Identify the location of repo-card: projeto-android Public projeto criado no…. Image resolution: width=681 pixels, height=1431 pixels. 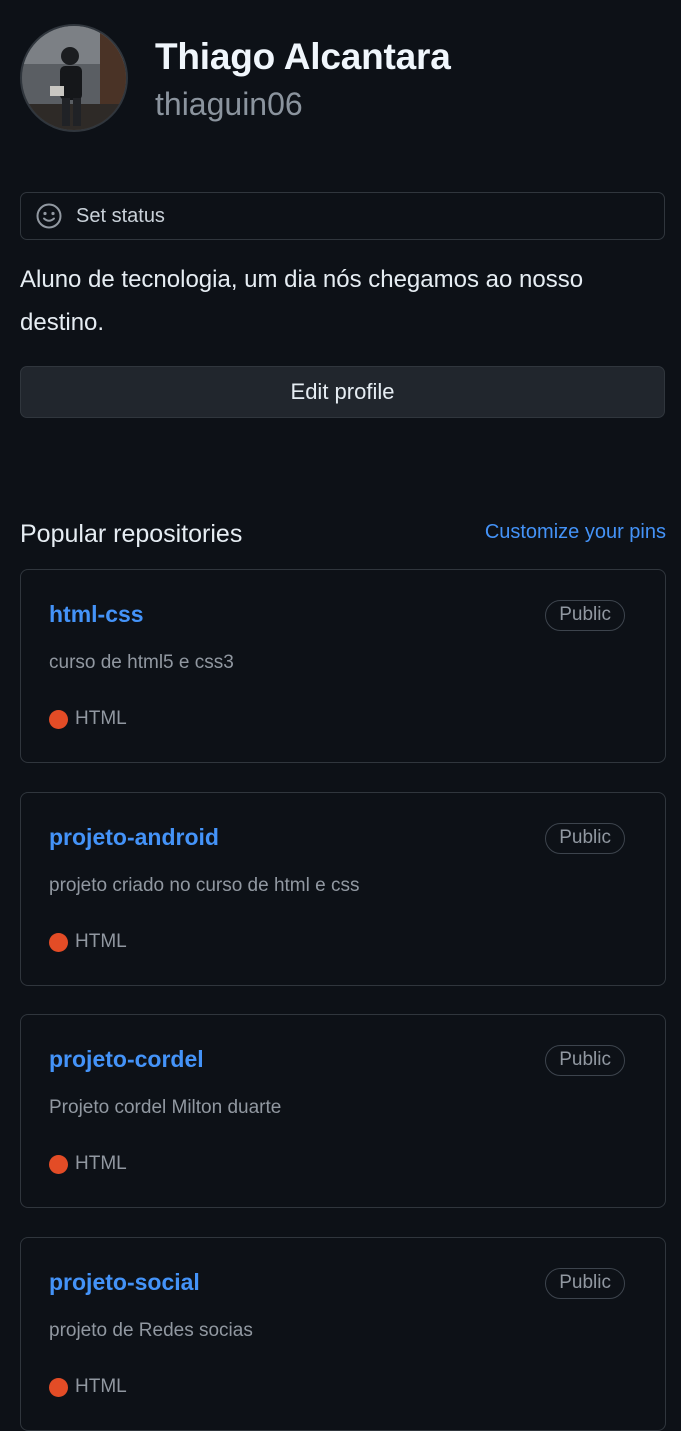
(343, 889).